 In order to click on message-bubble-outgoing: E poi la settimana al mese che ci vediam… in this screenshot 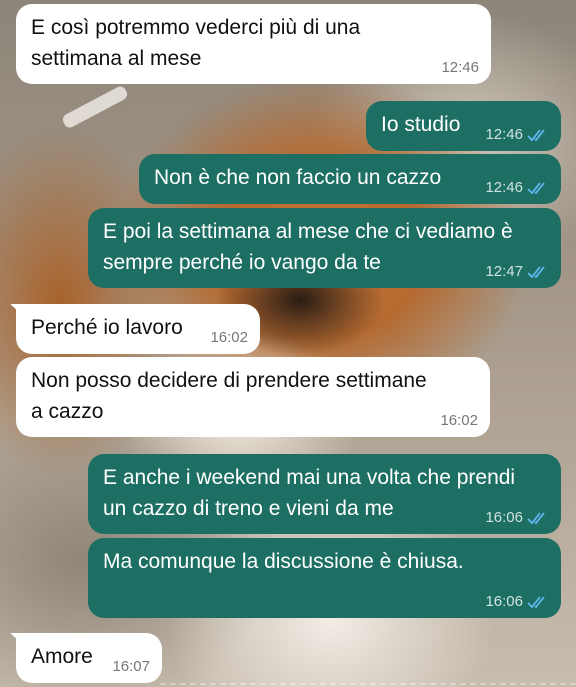, I will do `click(324, 248)`.